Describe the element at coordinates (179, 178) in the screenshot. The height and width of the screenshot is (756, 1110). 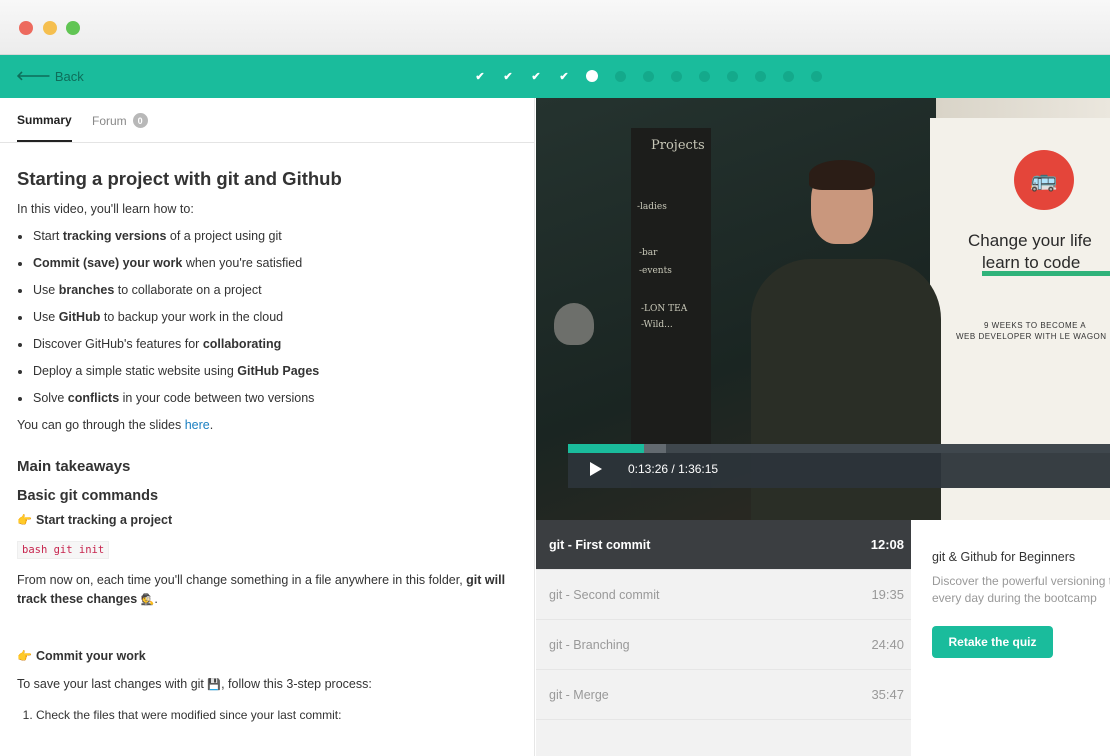
I see `page-title: Starting a project with git and Github` at that location.